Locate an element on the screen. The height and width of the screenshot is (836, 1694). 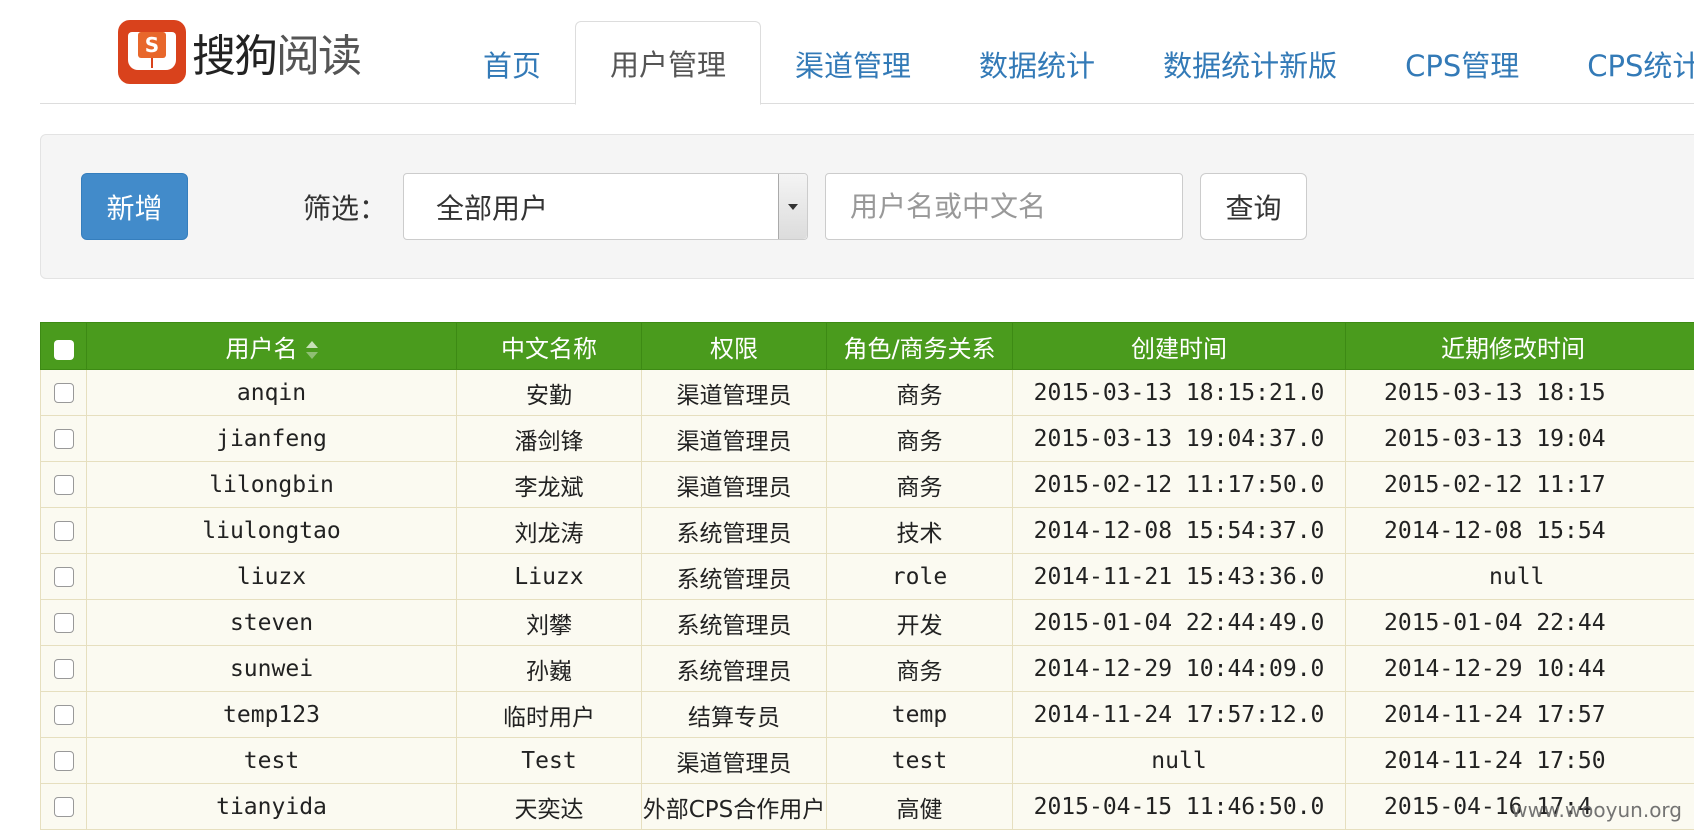
cell-cn_name: 孙巍 is located at coordinates (549, 668).